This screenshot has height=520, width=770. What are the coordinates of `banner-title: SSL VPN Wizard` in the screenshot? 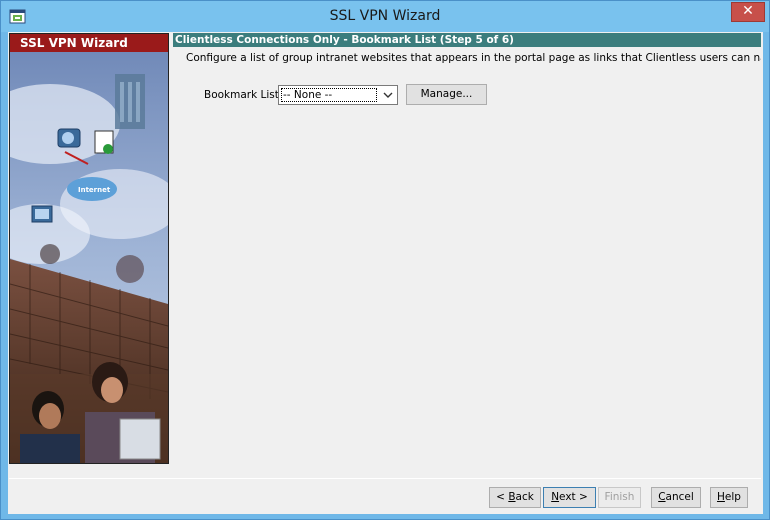 It's located at (89, 43).